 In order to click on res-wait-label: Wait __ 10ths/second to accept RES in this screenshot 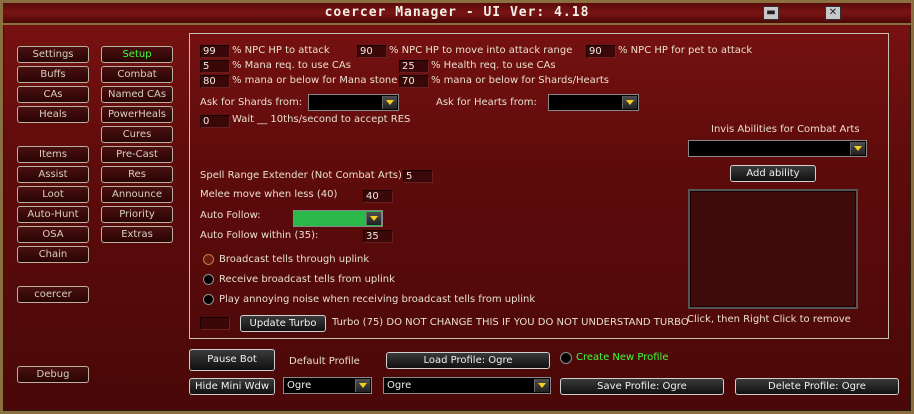, I will do `click(321, 119)`.